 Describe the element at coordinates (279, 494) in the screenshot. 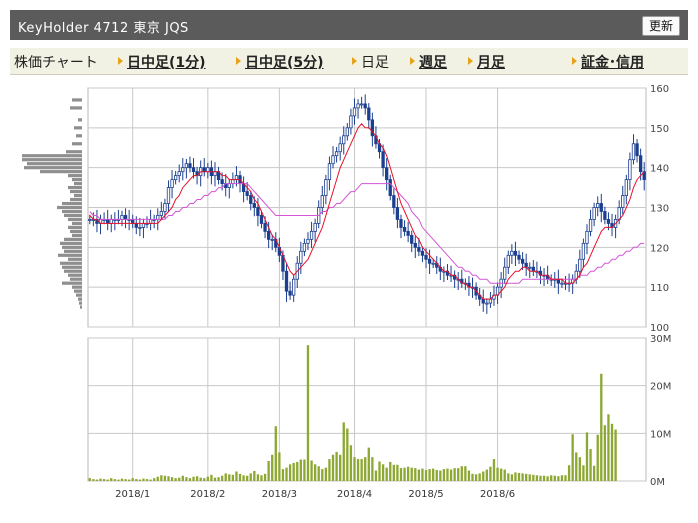

I see `x-axis-label: 2018/3` at that location.